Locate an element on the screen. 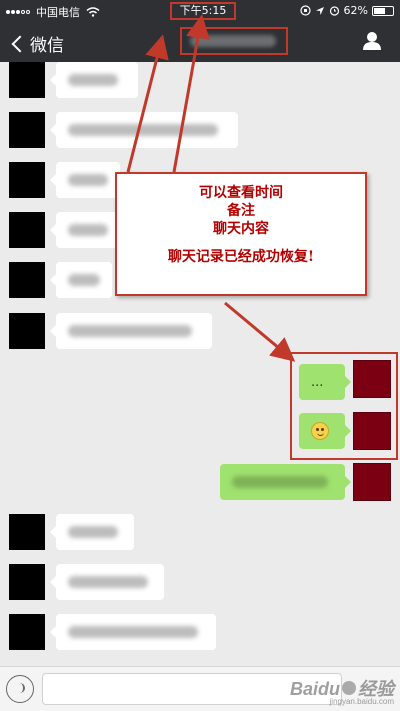 This screenshot has width=400, height=711. baidu-jingyan-watermark: Baidu 经验 jingyan.baidu.com is located at coordinates (342, 690).